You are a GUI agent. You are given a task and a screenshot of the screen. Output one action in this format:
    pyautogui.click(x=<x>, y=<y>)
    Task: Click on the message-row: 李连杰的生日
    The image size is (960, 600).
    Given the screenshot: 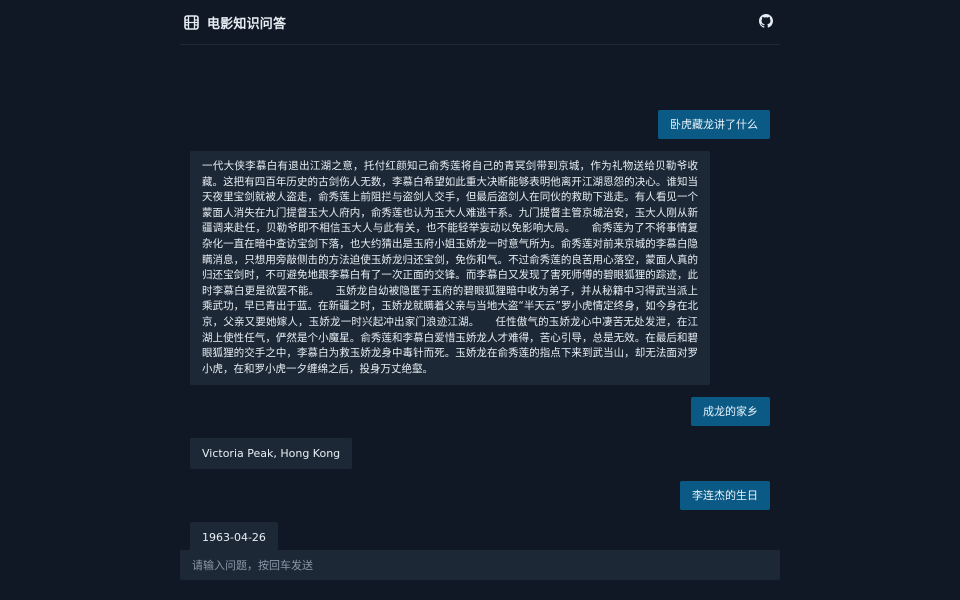 What is the action you would take?
    pyautogui.click(x=480, y=496)
    